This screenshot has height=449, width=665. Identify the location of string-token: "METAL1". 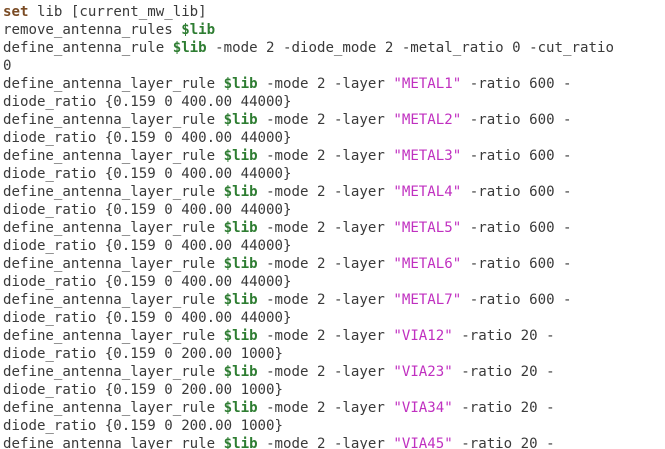
(427, 84).